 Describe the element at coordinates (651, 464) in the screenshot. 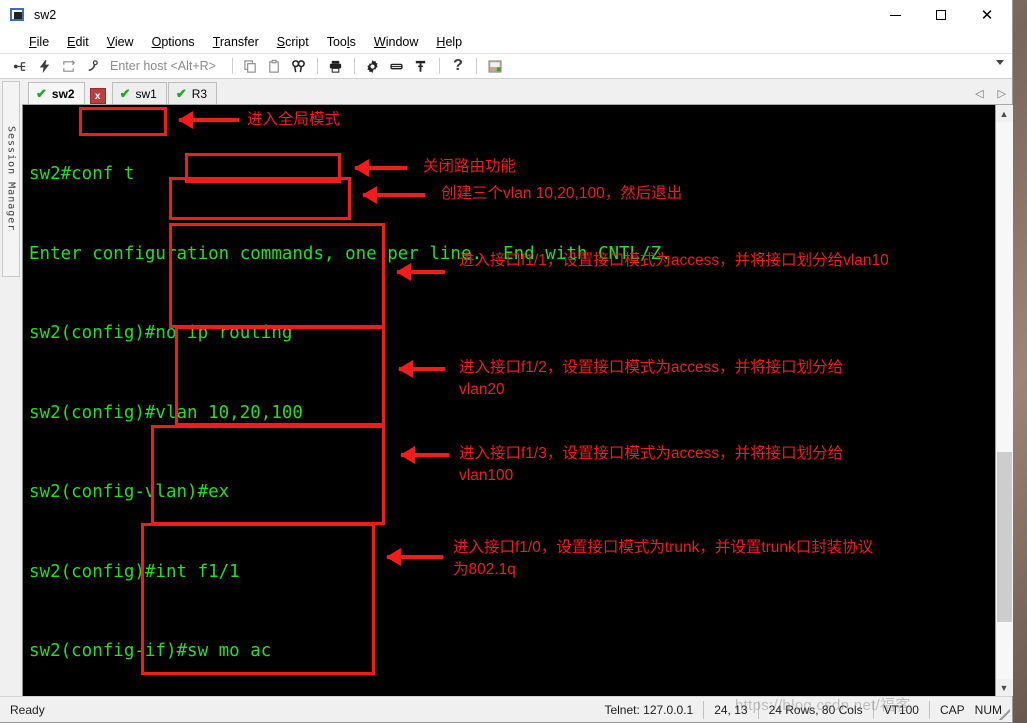

I see `annotation-note-f1-3: 进入接口f1/3，设置接口模式为access，并将接口划分给 vlan100` at that location.